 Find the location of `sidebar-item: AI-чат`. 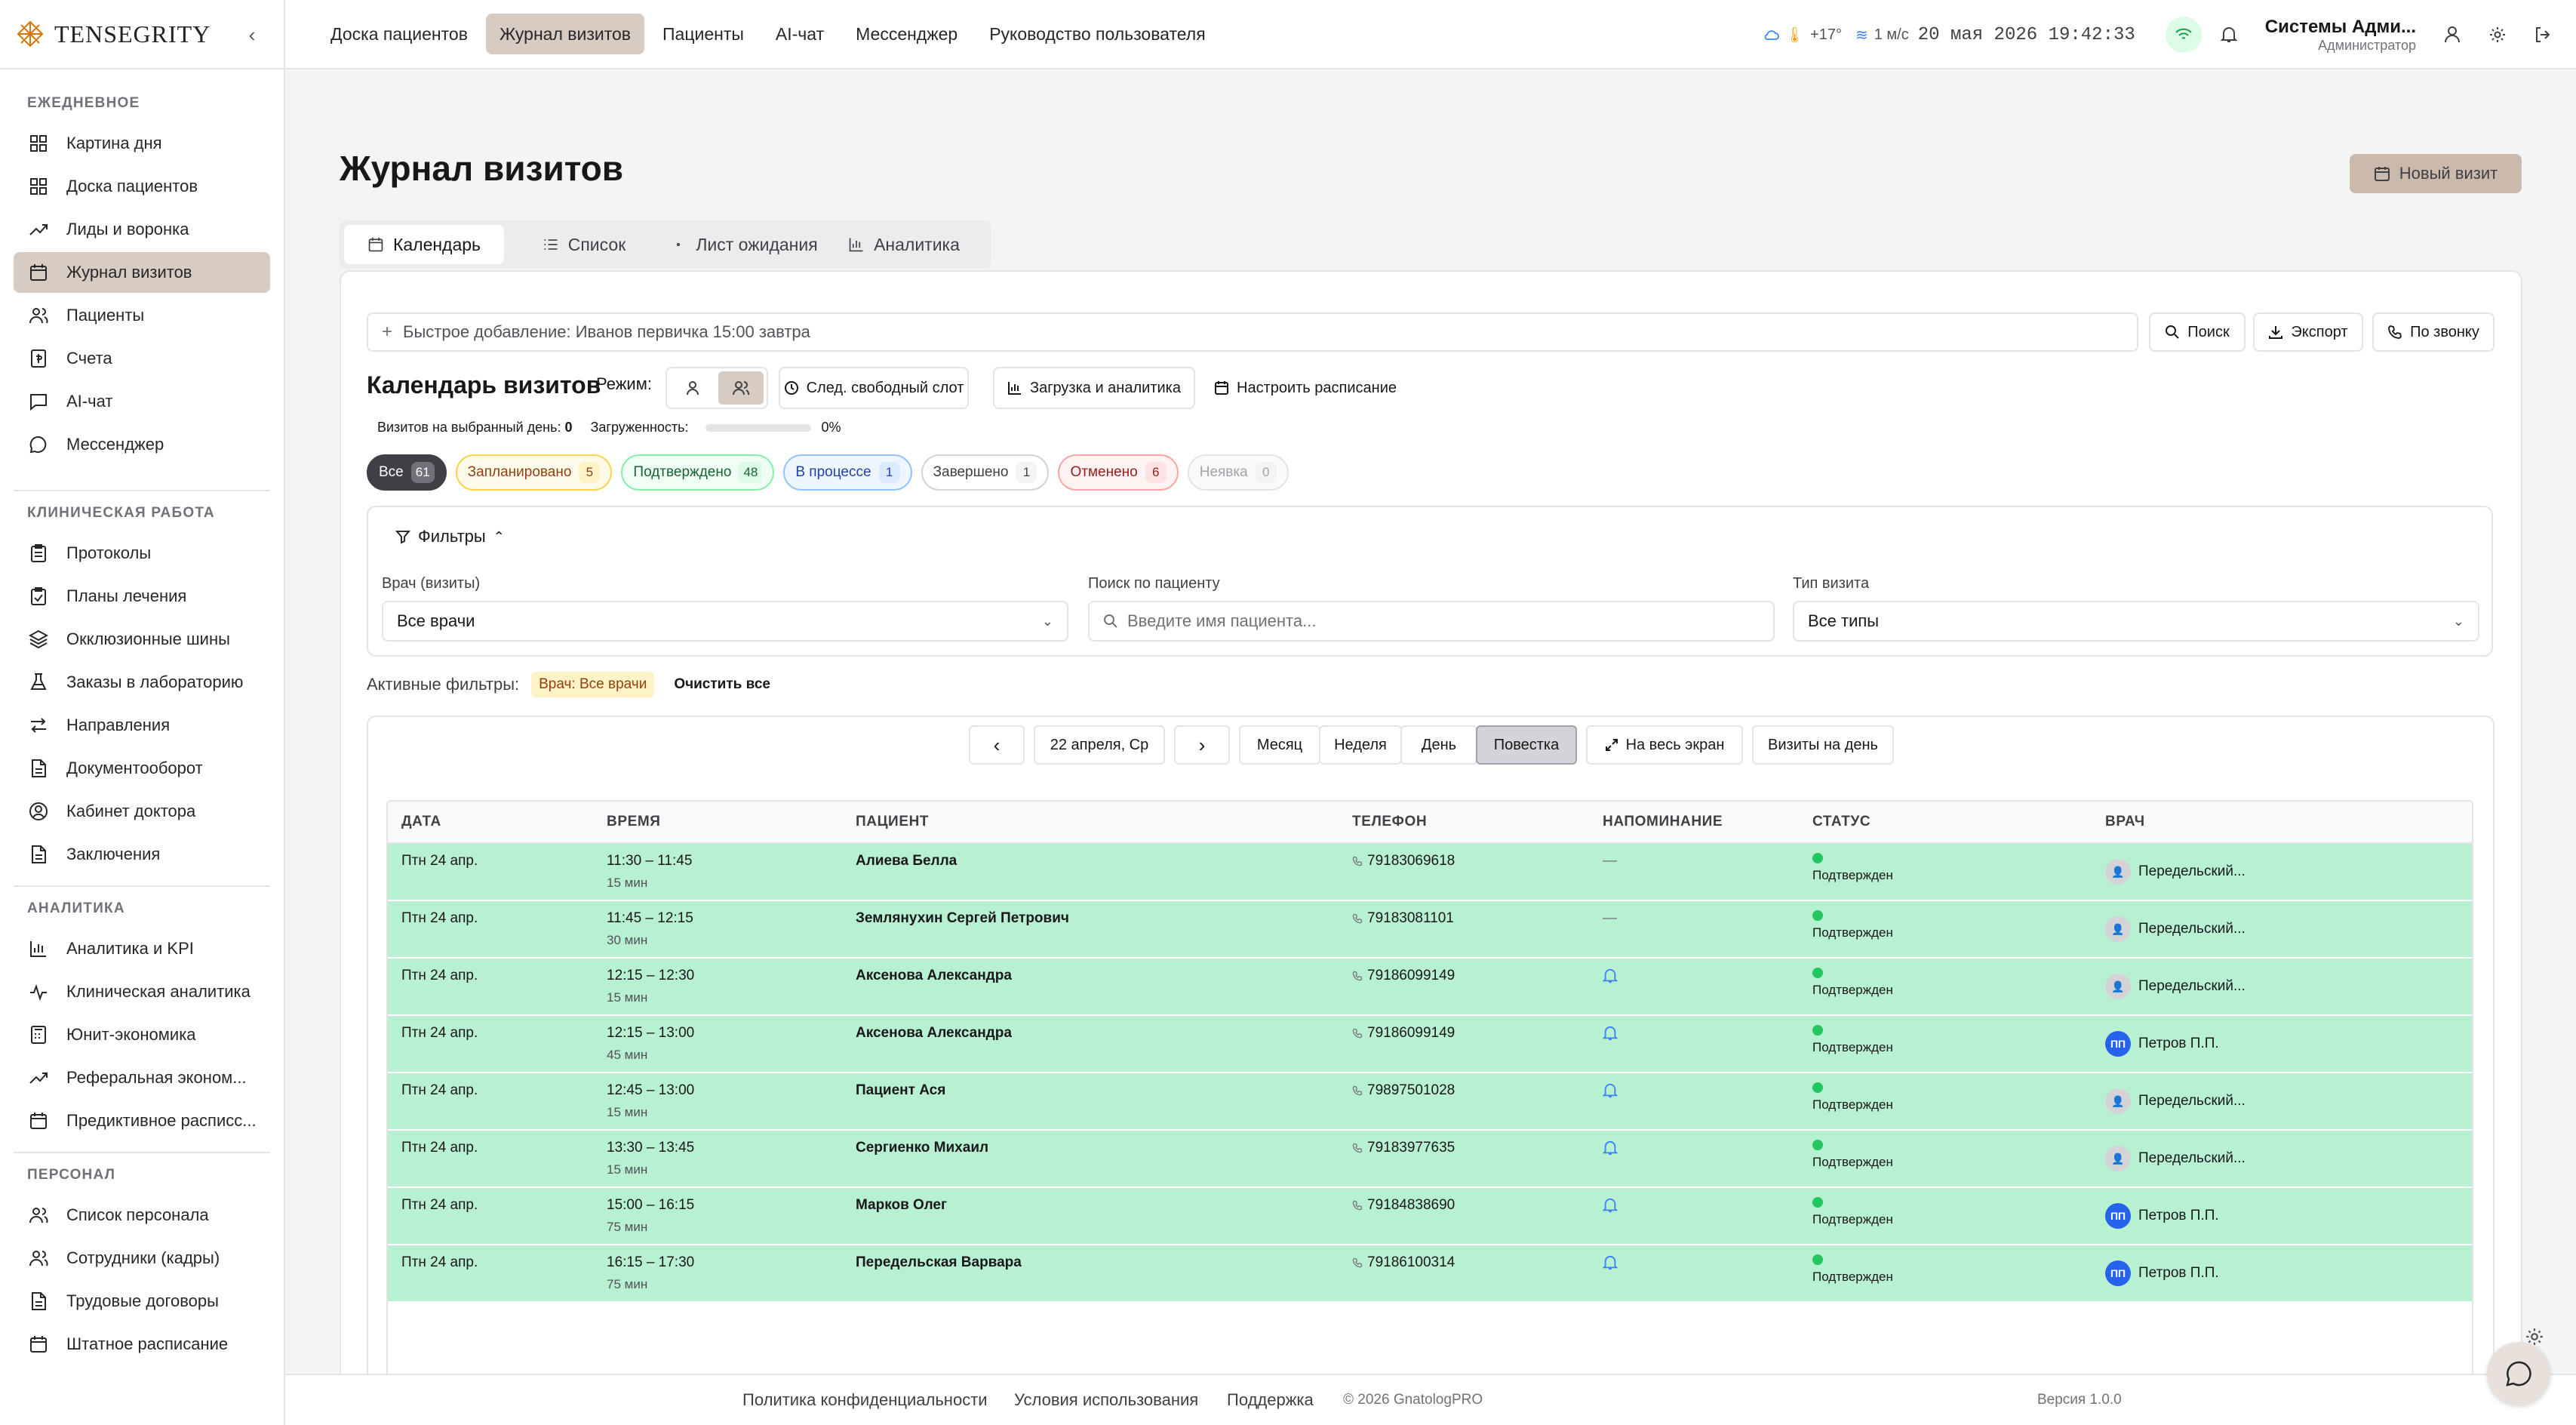

sidebar-item: AI-чат is located at coordinates (142, 401).